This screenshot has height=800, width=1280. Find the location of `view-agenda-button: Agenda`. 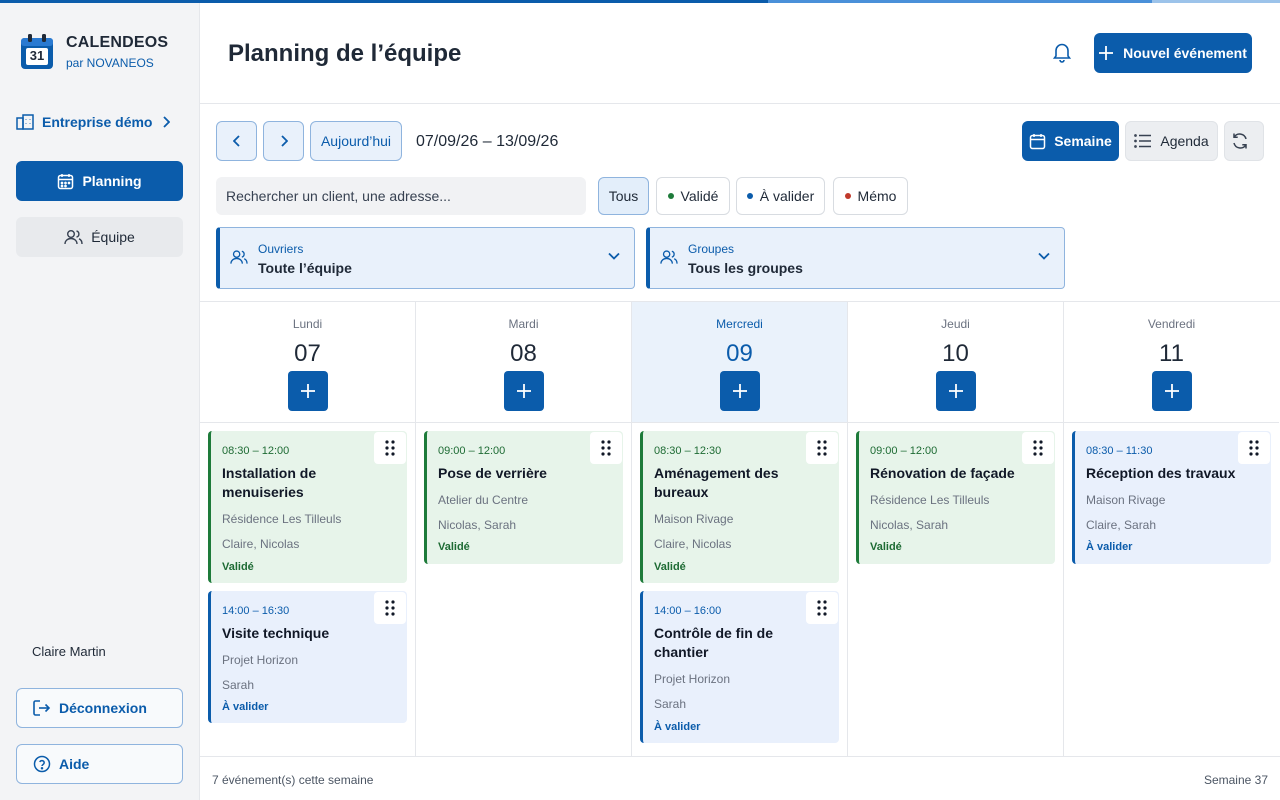

view-agenda-button: Agenda is located at coordinates (1171, 141).